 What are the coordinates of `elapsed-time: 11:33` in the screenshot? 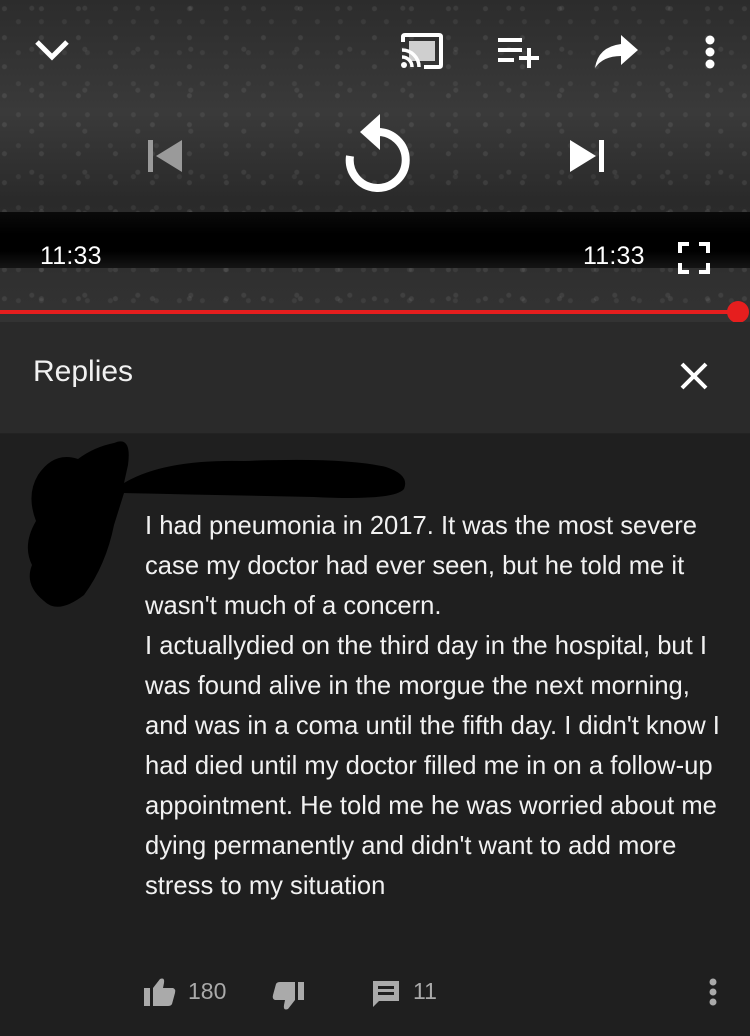 It's located at (71, 256).